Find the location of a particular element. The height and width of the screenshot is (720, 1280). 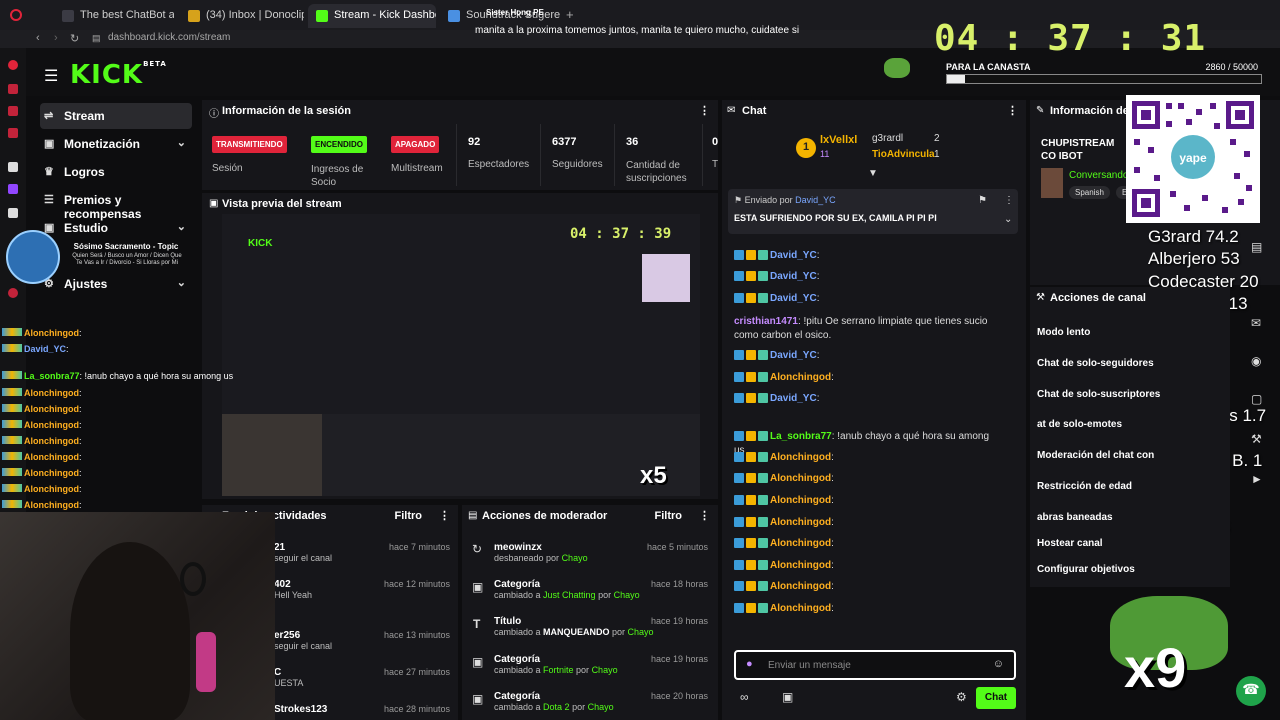

sidebar-item-achievements: ♛ Logros is located at coordinates (116, 172).